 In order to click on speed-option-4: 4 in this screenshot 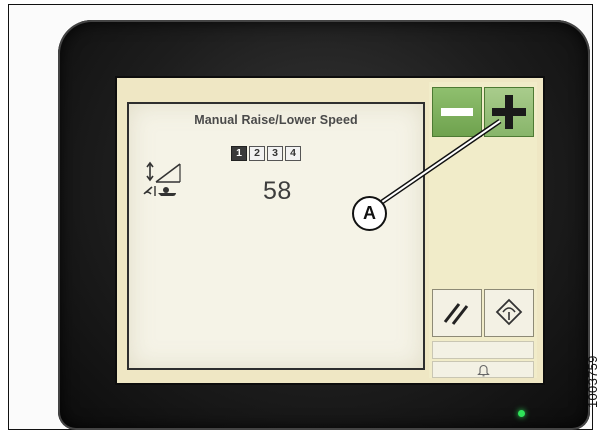, I will do `click(293, 153)`.